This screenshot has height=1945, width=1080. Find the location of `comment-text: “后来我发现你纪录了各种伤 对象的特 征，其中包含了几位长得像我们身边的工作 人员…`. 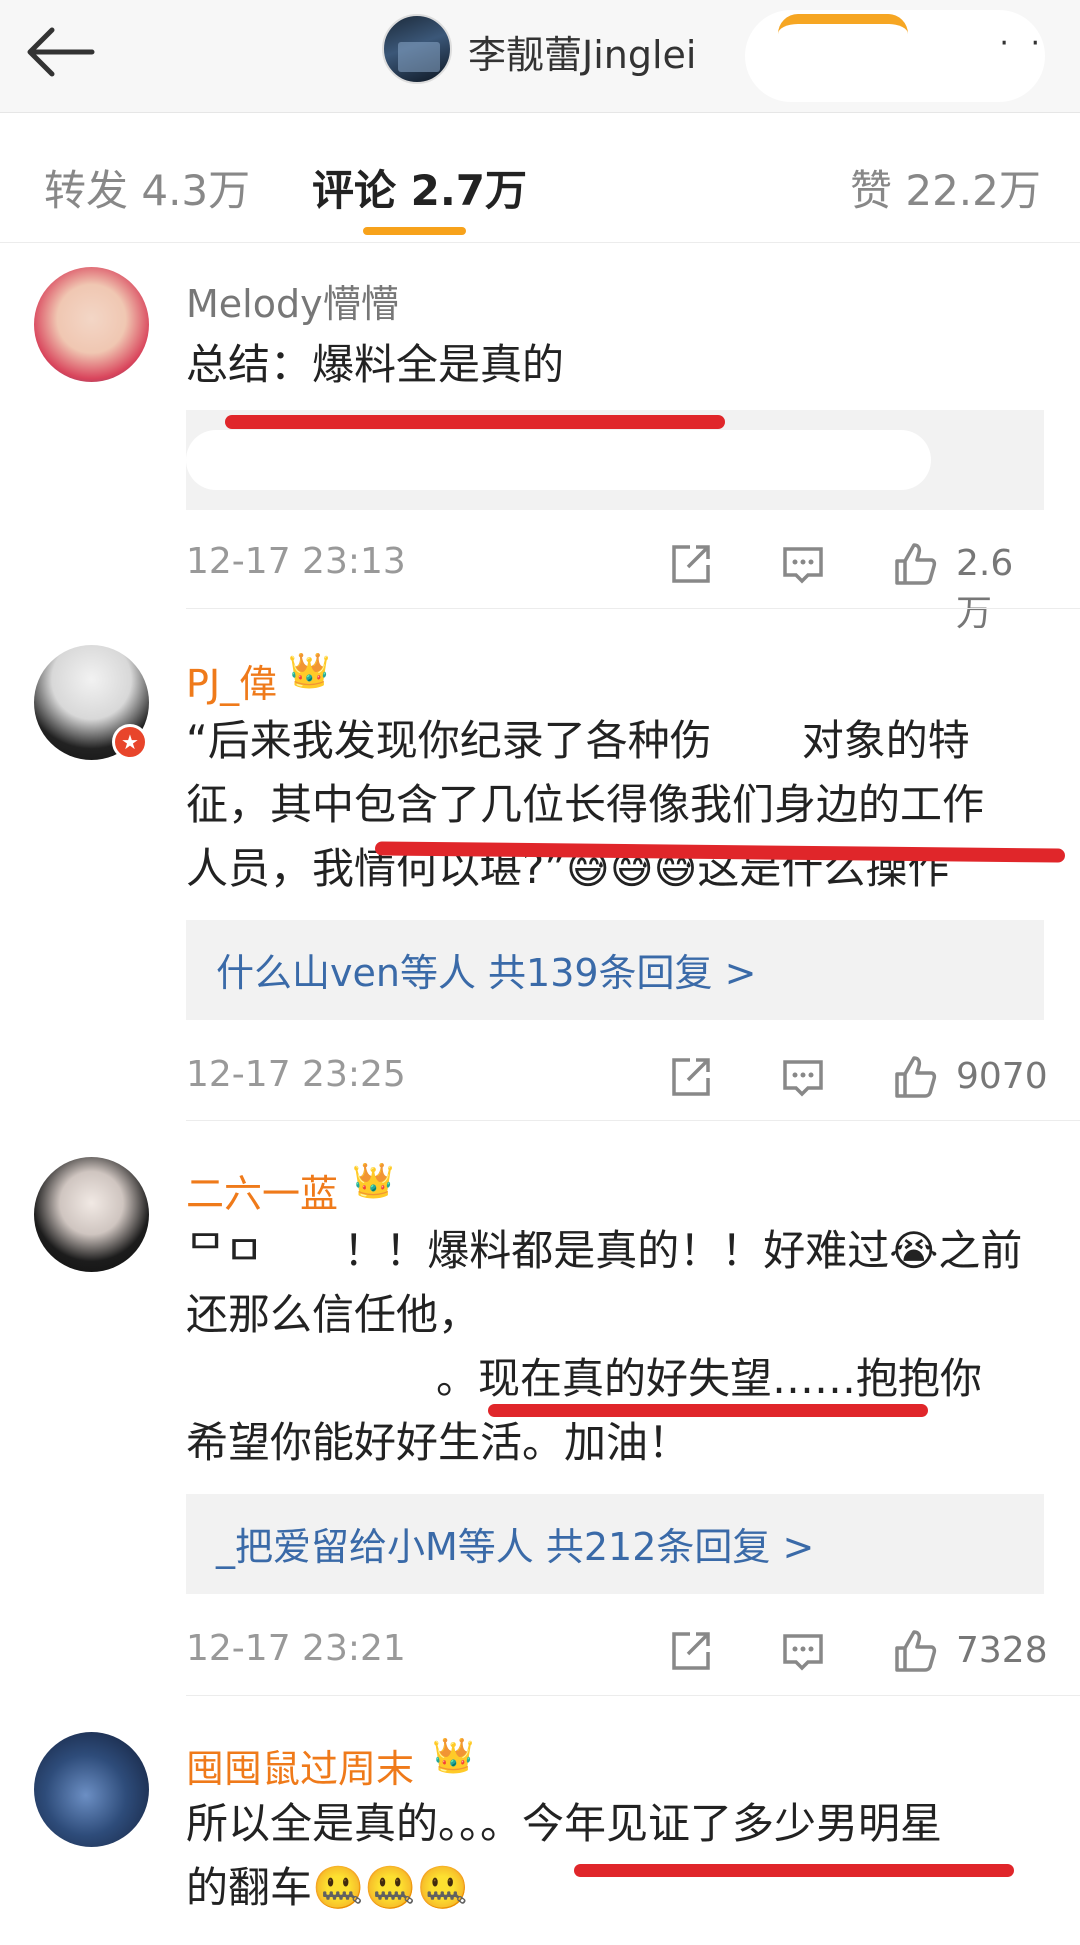

comment-text: “后来我发现你纪录了各种伤 对象的特 征，其中包含了几位长得像我们身边的工作 人员… is located at coordinates (616, 805).